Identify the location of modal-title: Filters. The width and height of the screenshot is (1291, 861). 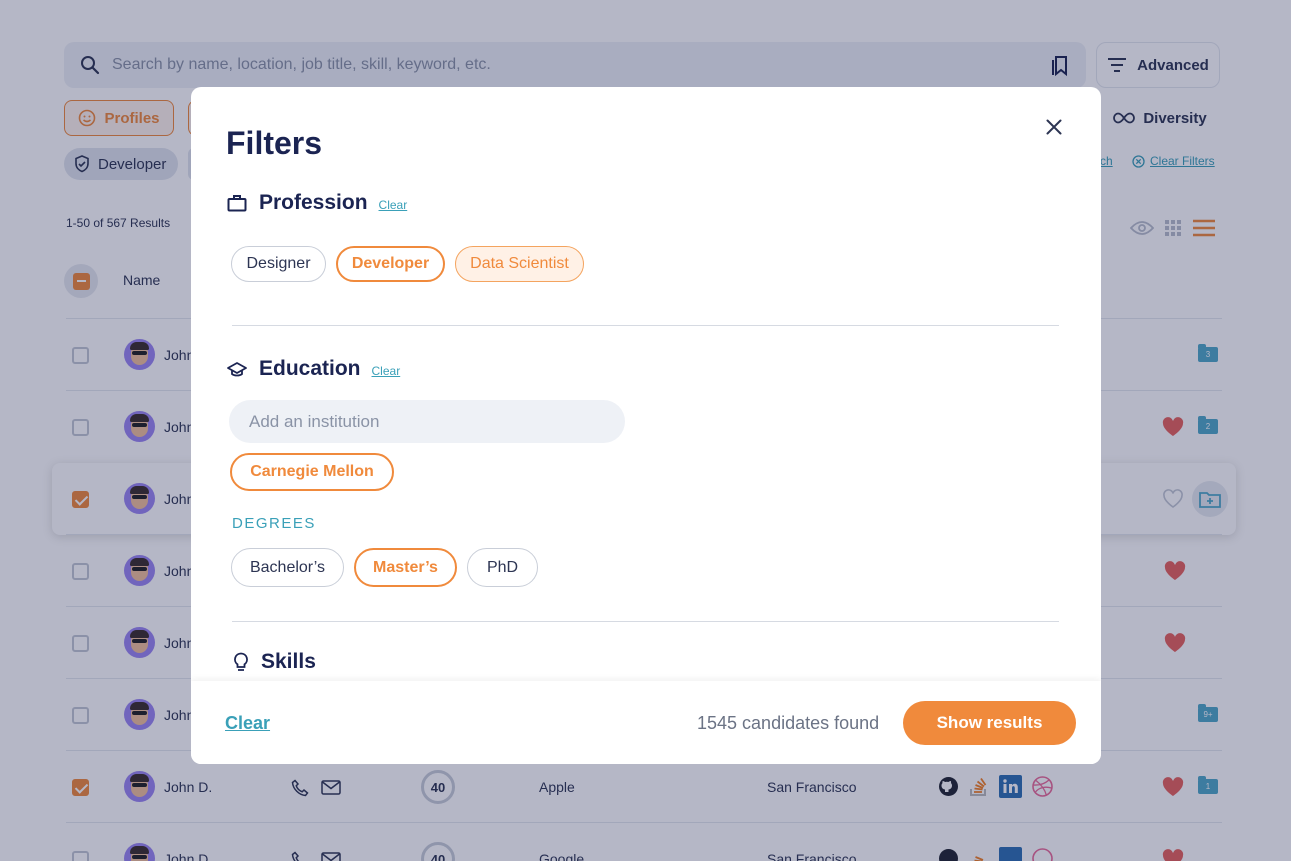
(274, 143).